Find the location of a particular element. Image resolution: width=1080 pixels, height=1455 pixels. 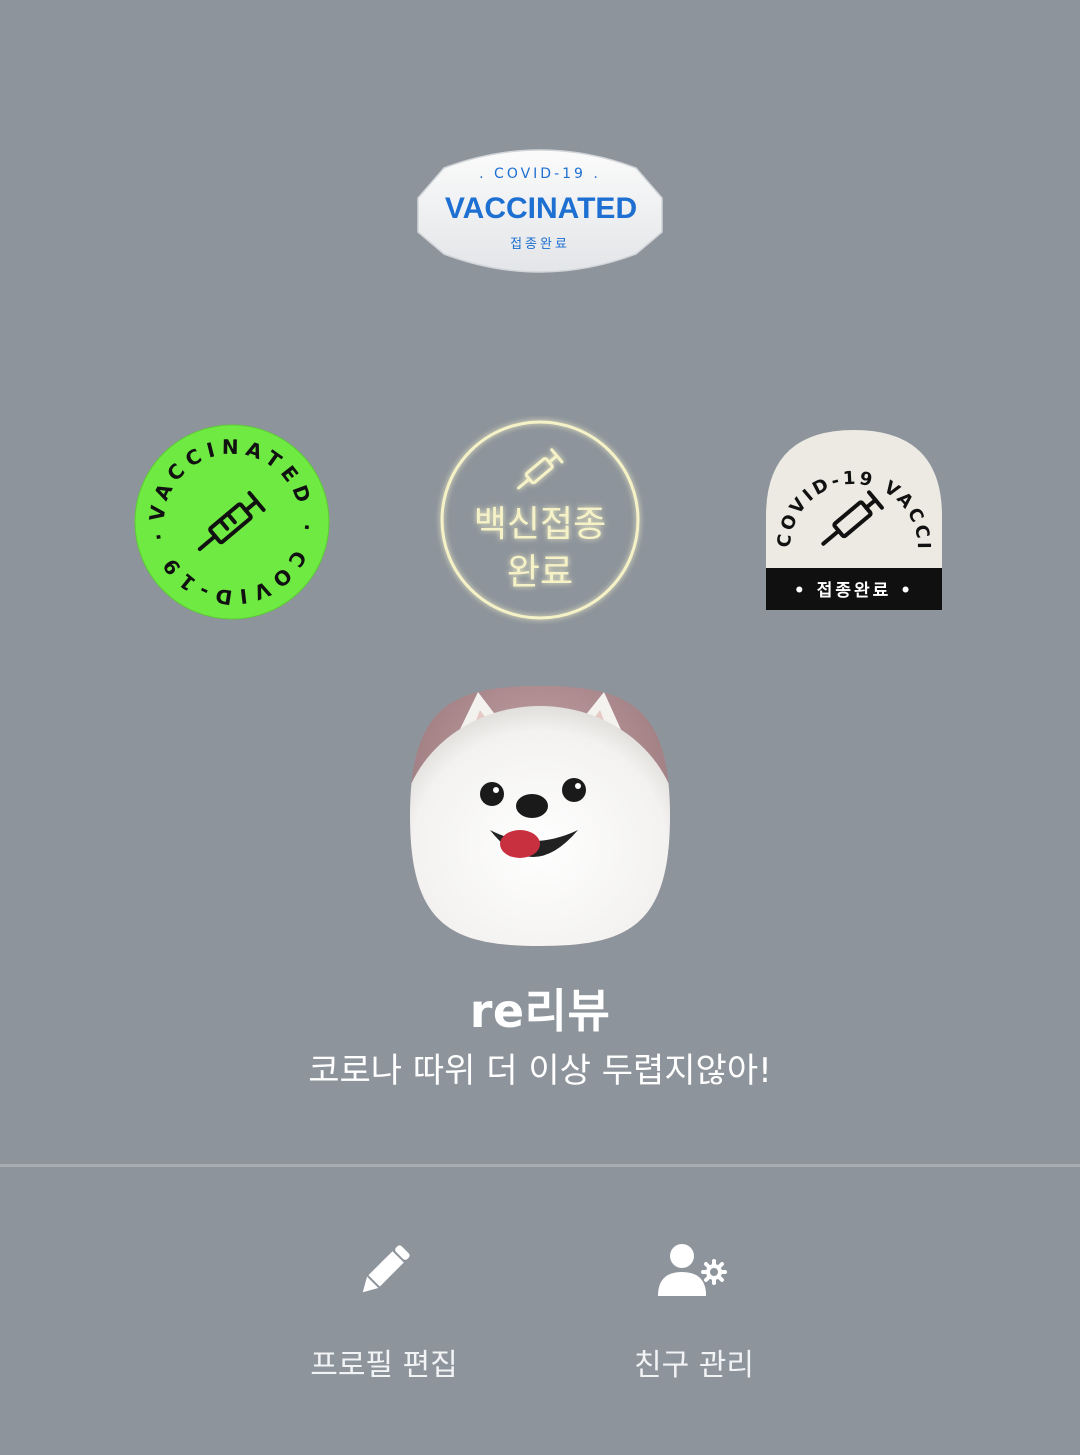

status-message: 코로나 따위 더 이상 두렵지않아! is located at coordinates (540, 1071).